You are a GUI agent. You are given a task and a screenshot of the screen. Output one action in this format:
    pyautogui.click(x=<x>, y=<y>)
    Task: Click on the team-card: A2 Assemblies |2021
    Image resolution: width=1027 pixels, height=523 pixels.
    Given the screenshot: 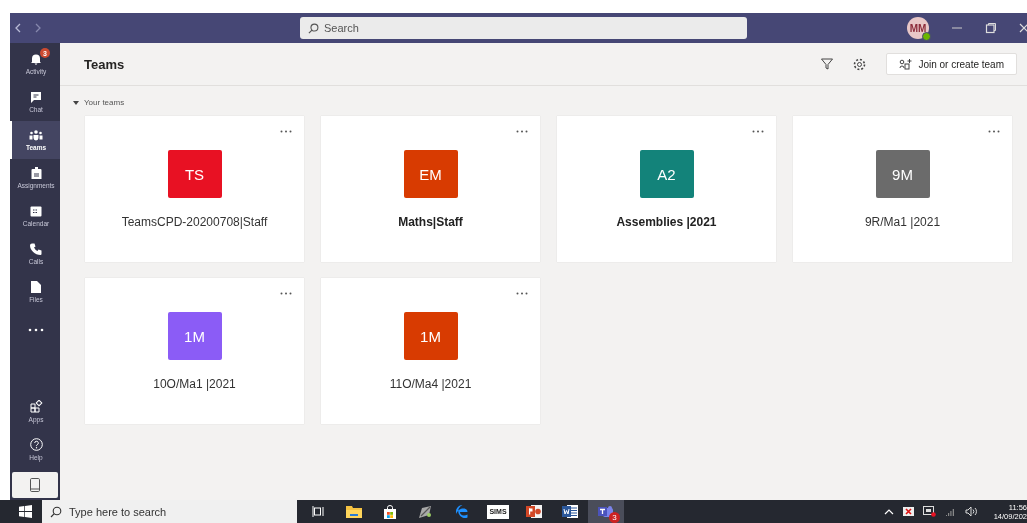 What is the action you would take?
    pyautogui.click(x=666, y=189)
    